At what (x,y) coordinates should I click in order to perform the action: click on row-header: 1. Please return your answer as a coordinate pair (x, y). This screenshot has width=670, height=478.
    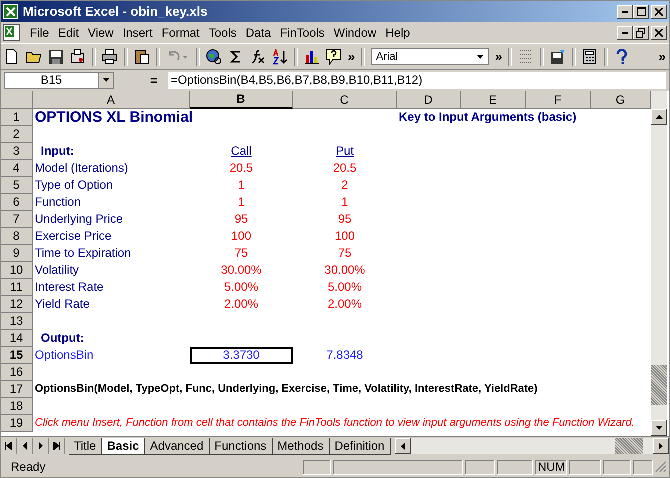
    Looking at the image, I should click on (17, 117).